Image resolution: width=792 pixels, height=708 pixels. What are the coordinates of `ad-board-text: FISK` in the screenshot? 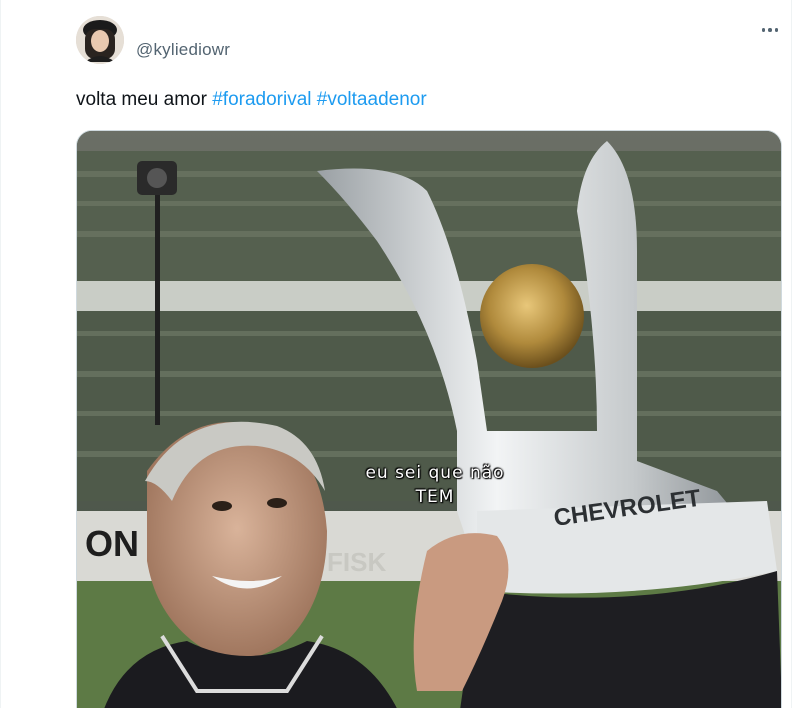 It's located at (356, 562).